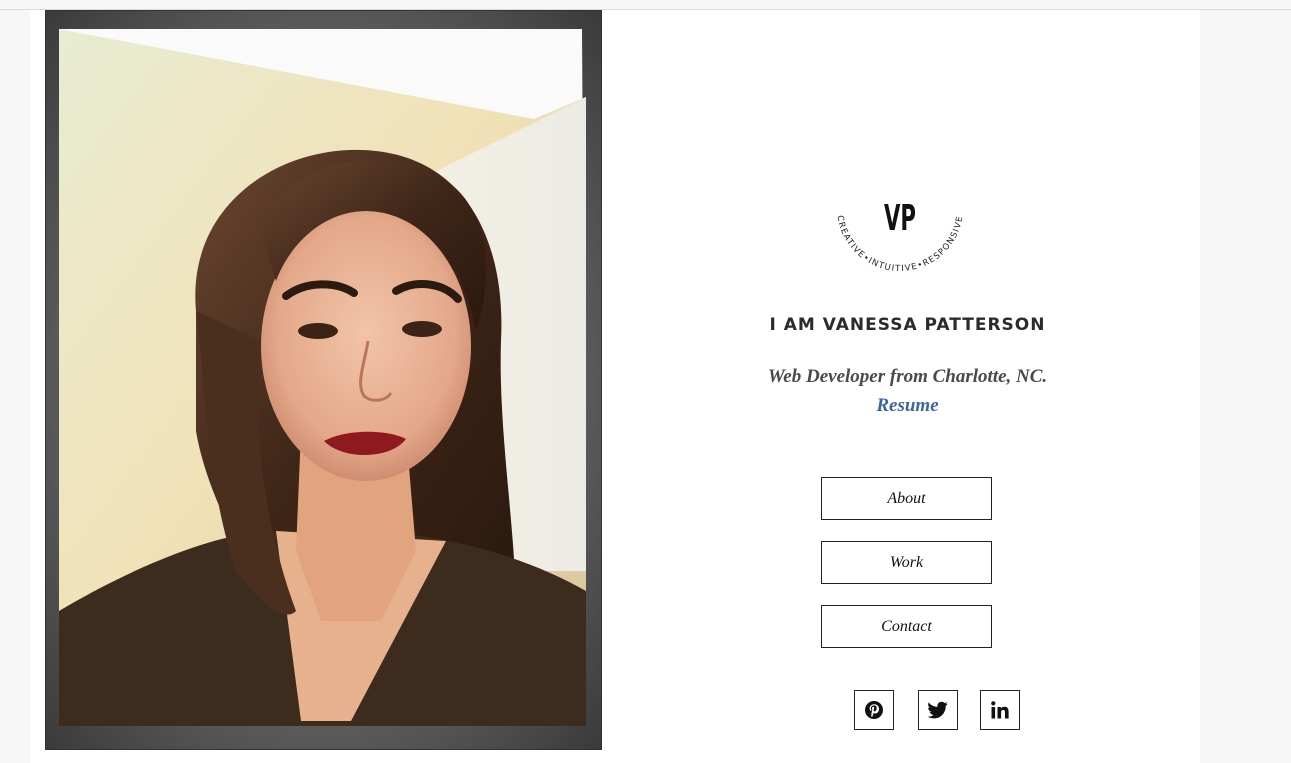 The height and width of the screenshot is (763, 1291). I want to click on pinterest-icon, so click(874, 710).